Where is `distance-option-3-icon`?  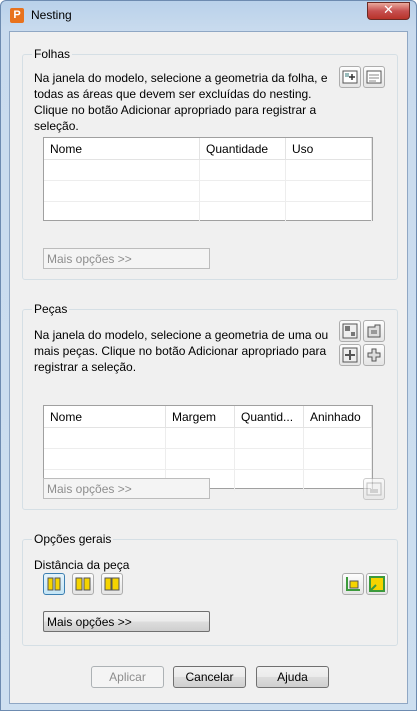 distance-option-3-icon is located at coordinates (112, 584).